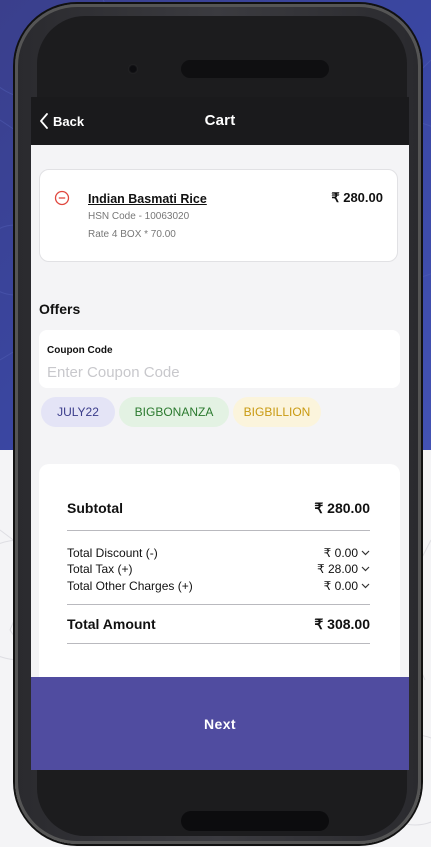 This screenshot has width=431, height=847. I want to click on tax-value: ₹ 28.00, so click(337, 569).